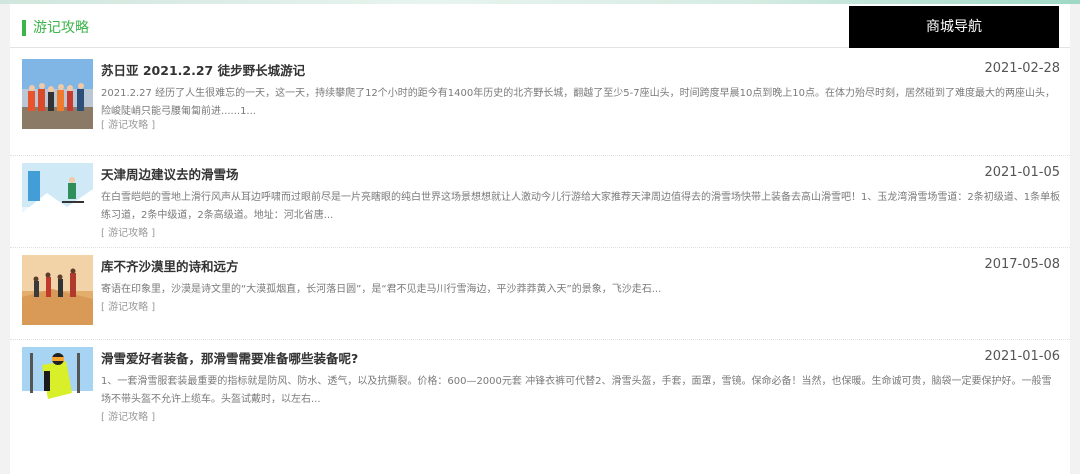 This screenshot has height=474, width=1080. What do you see at coordinates (24, 28) in the screenshot?
I see `section-accent-bar` at bounding box center [24, 28].